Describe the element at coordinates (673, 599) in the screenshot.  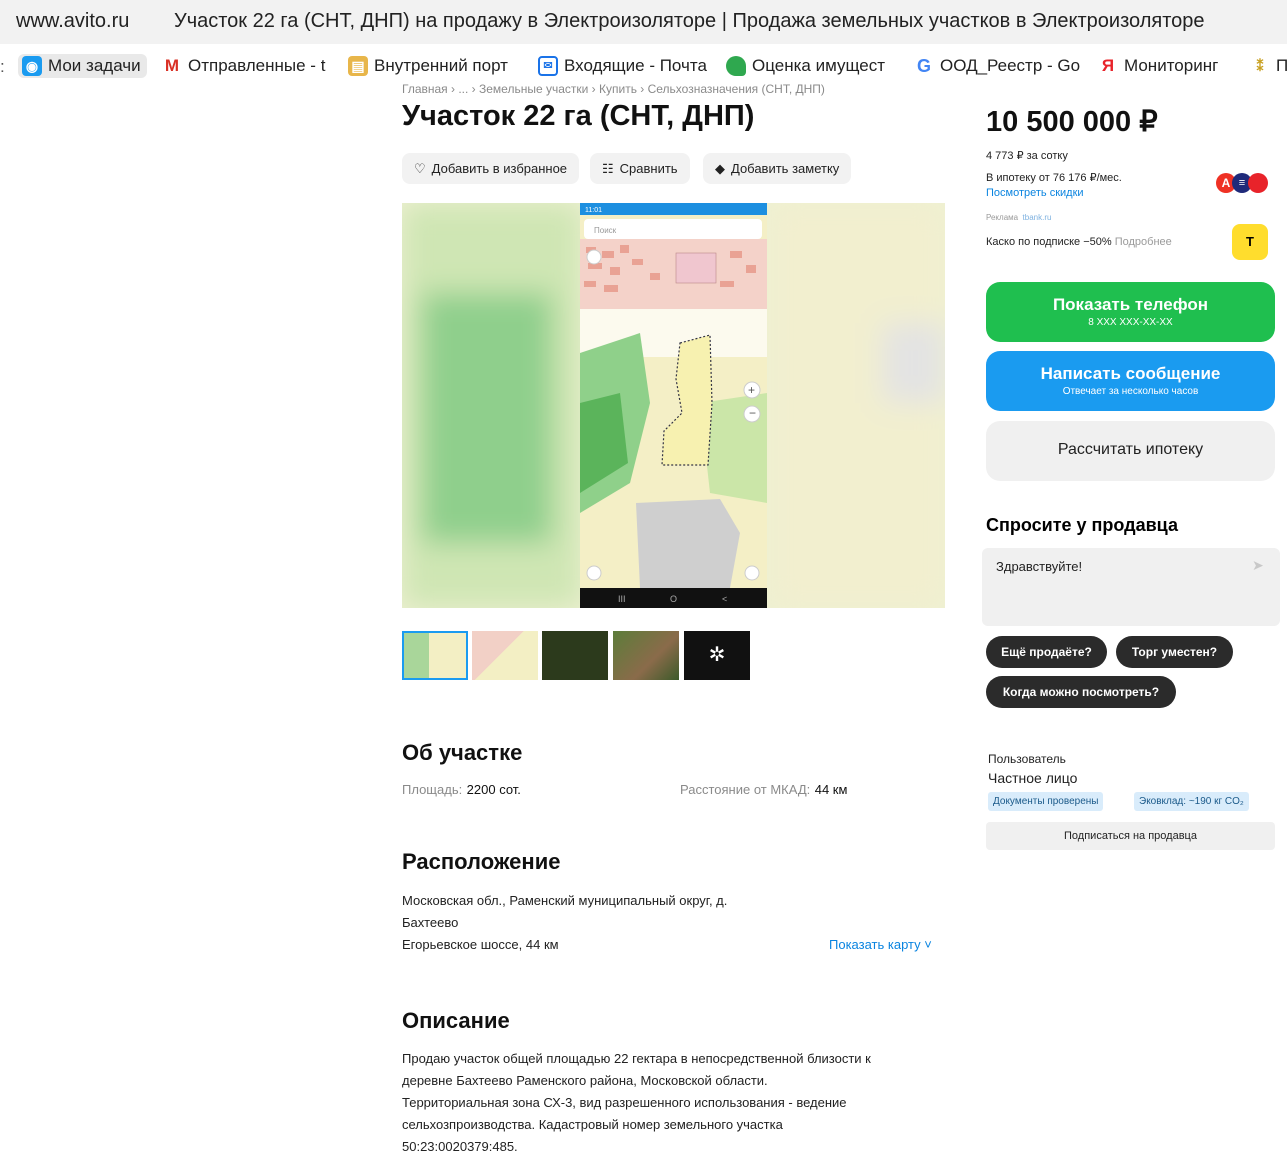
I see `svg-text: O` at that location.